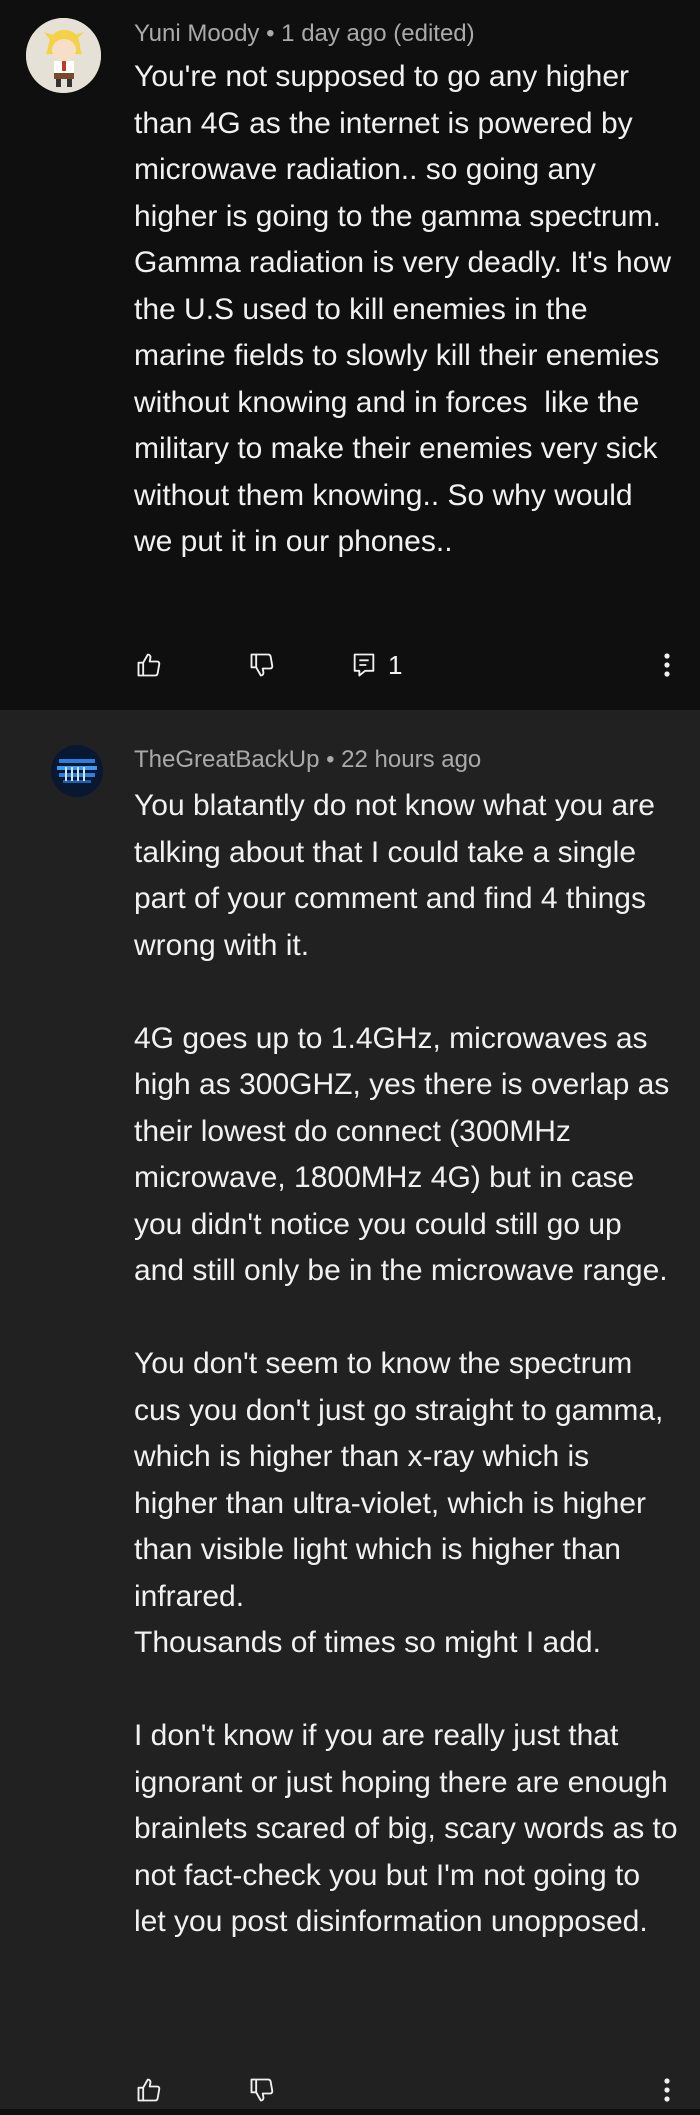 The width and height of the screenshot is (700, 2115). What do you see at coordinates (226, 759) in the screenshot?
I see `author-name: TheGreatBackUp` at bounding box center [226, 759].